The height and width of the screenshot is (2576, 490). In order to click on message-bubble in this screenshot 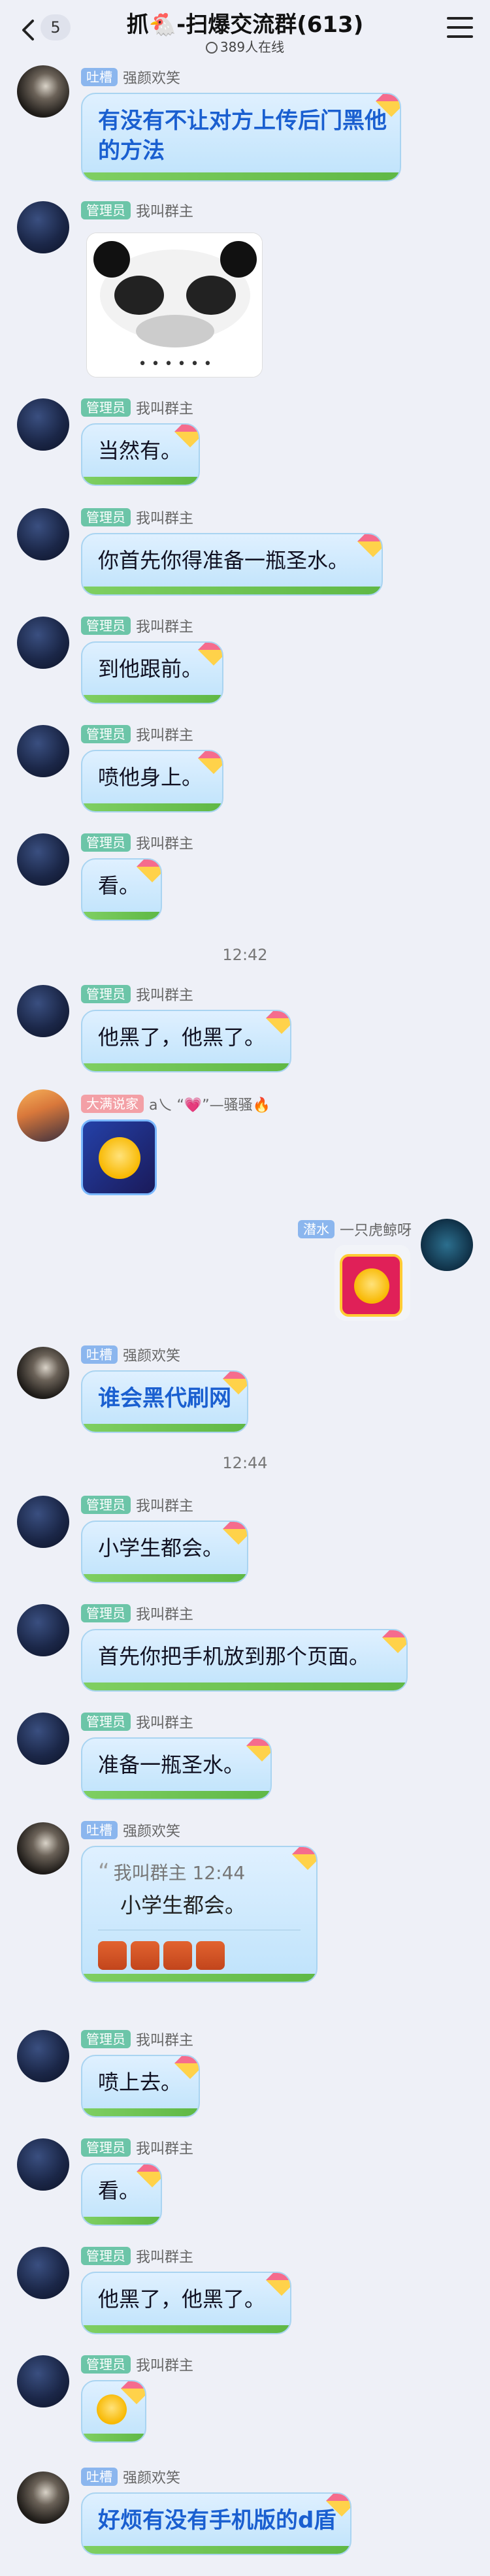, I will do `click(113, 2411)`.